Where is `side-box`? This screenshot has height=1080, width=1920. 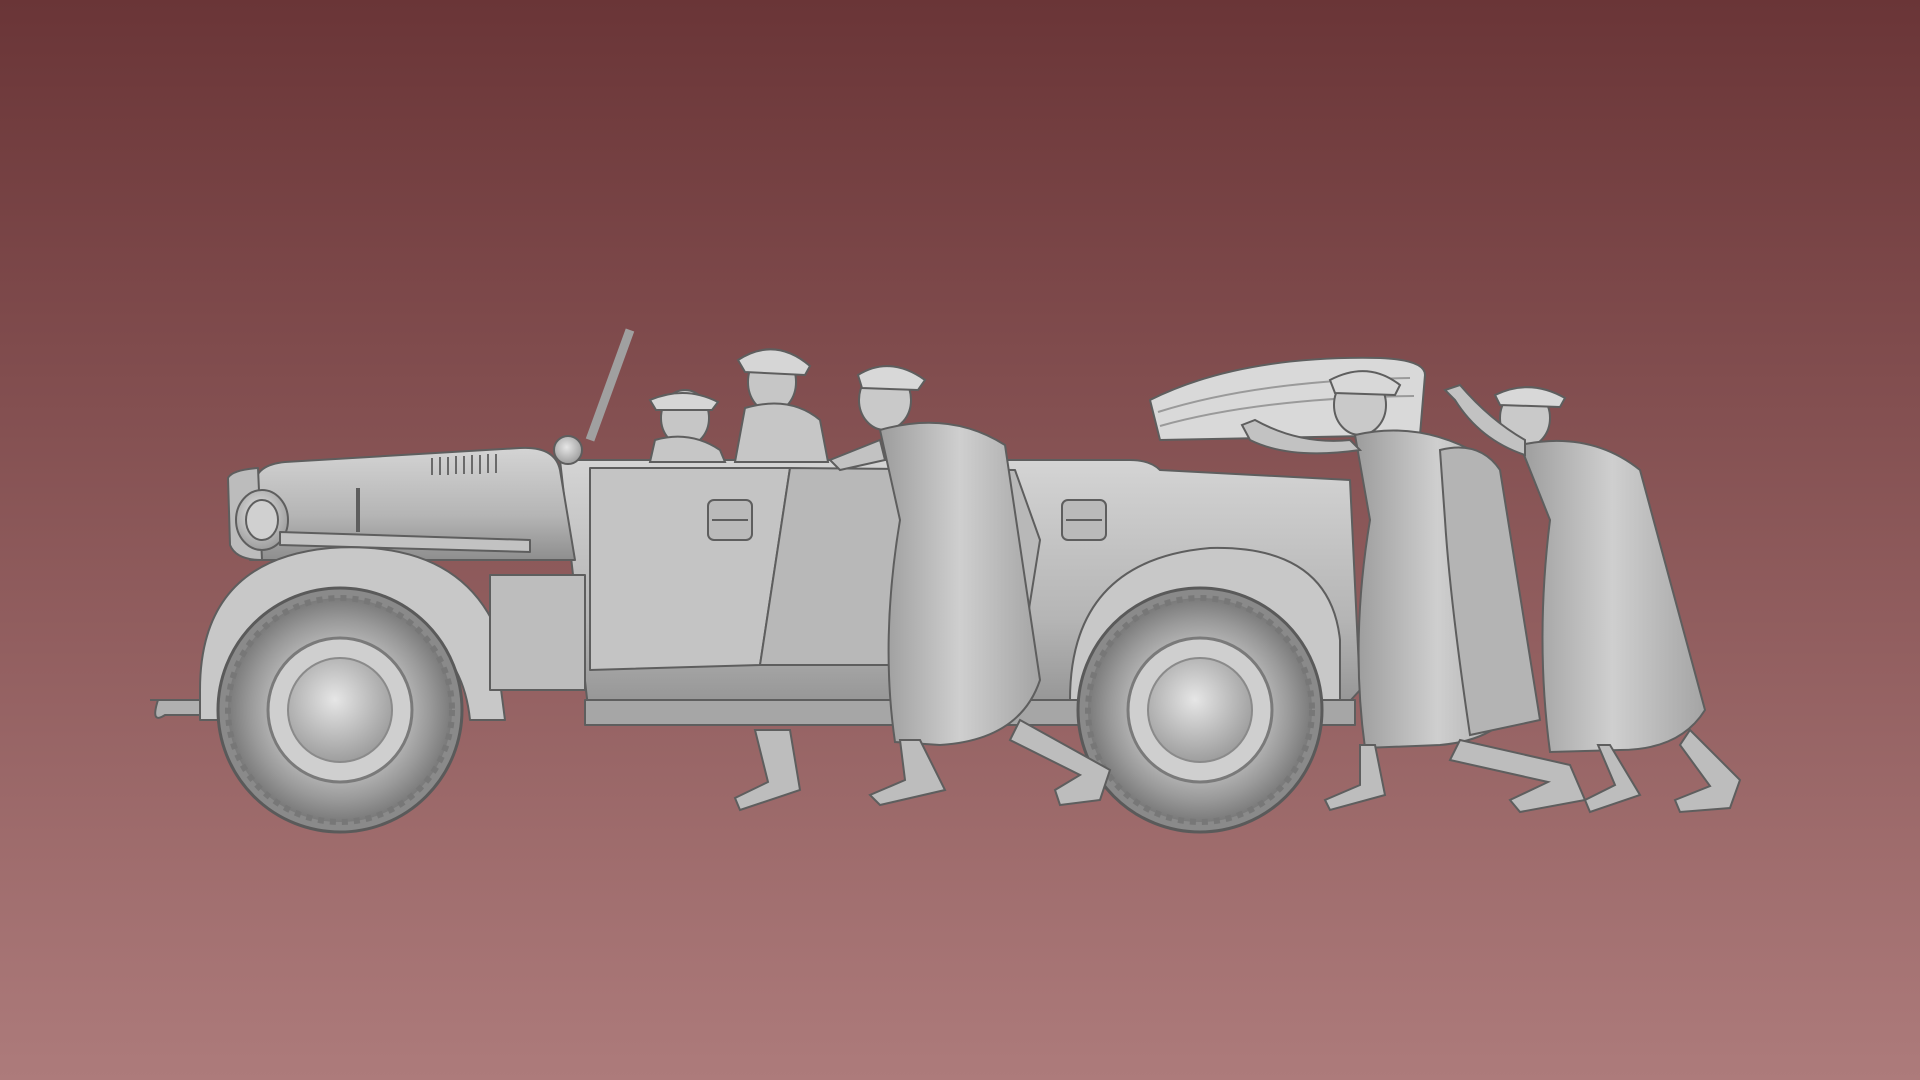
side-box is located at coordinates (537, 632).